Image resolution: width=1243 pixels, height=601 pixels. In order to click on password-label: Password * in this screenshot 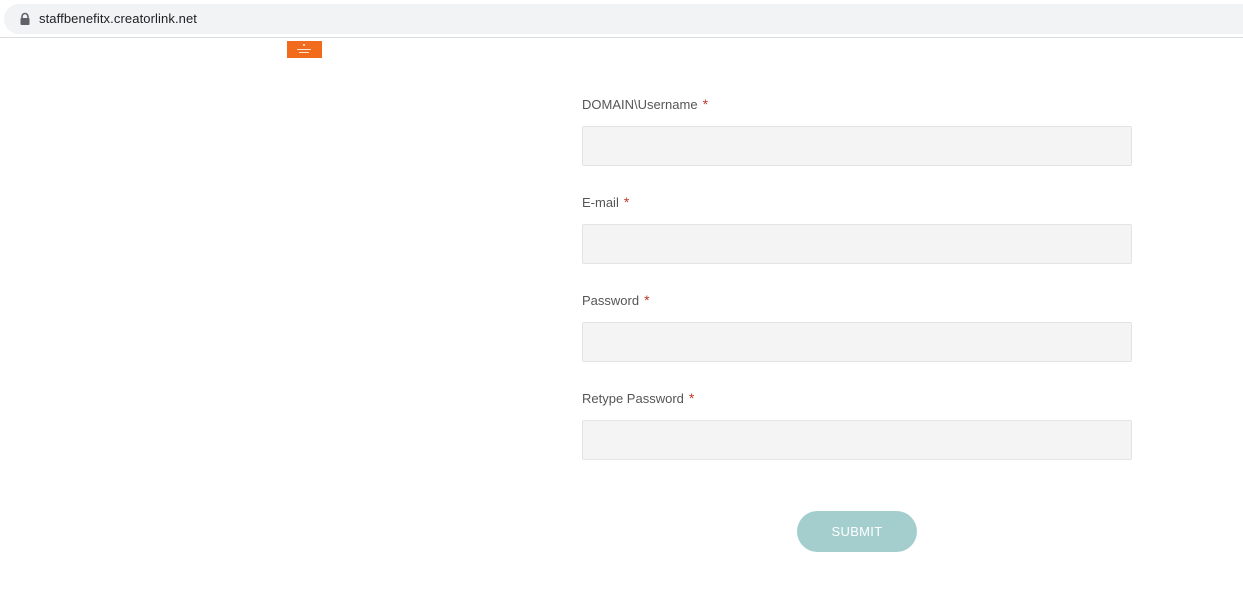, I will do `click(616, 300)`.